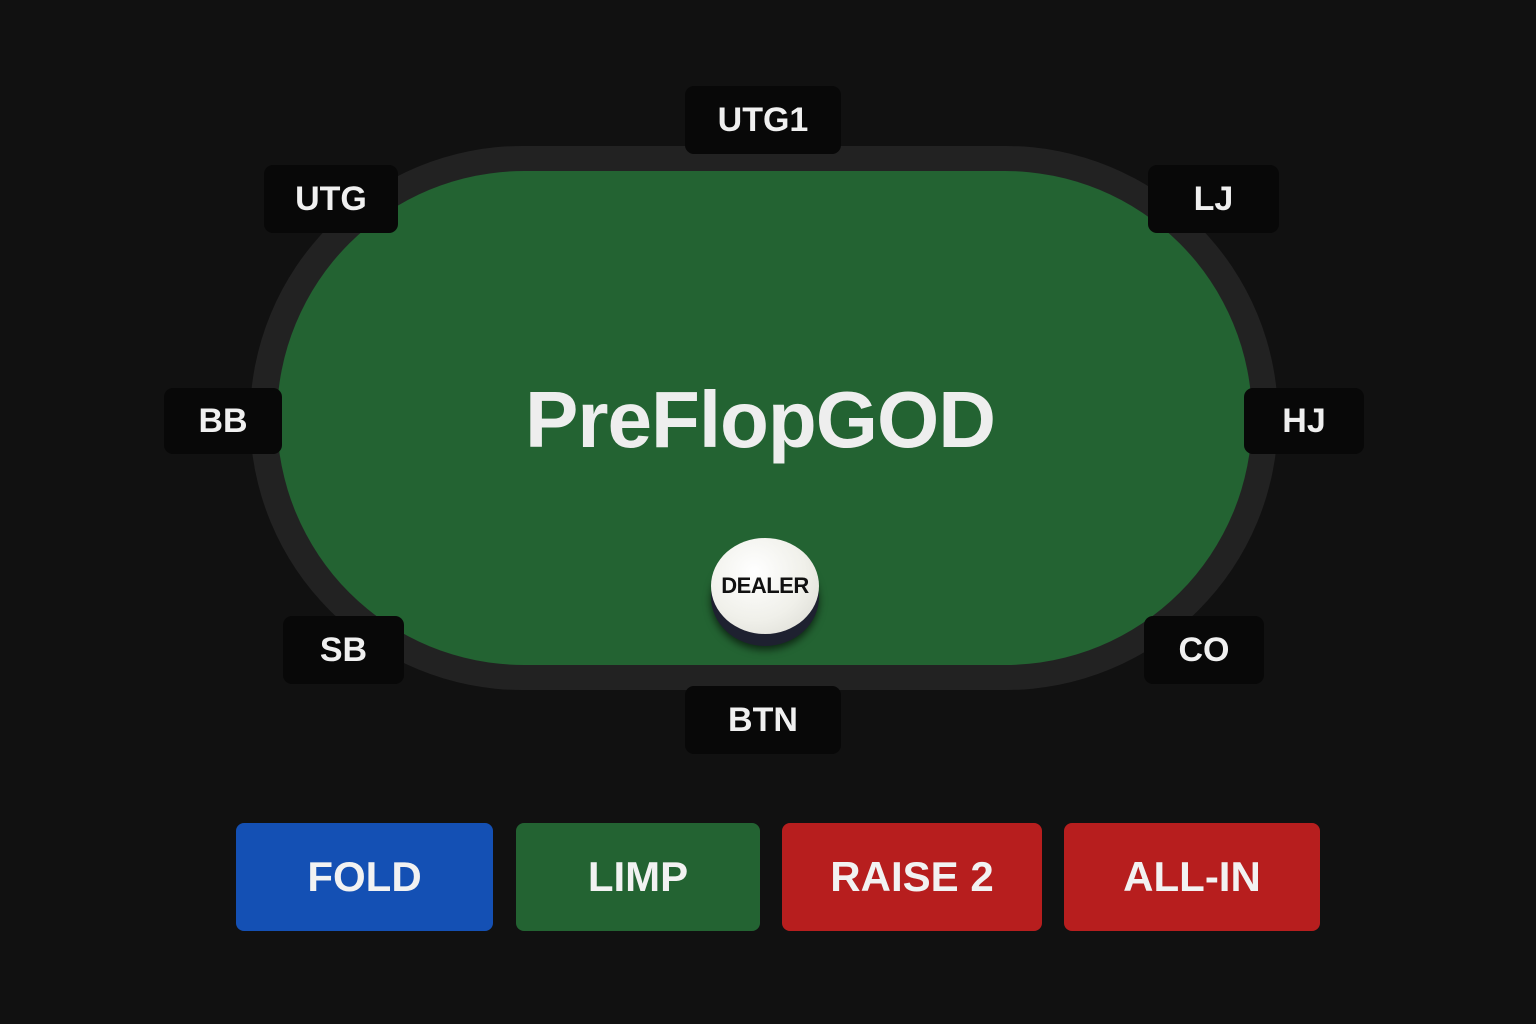 The width and height of the screenshot is (1536, 1024). I want to click on seat-sb: SB, so click(343, 650).